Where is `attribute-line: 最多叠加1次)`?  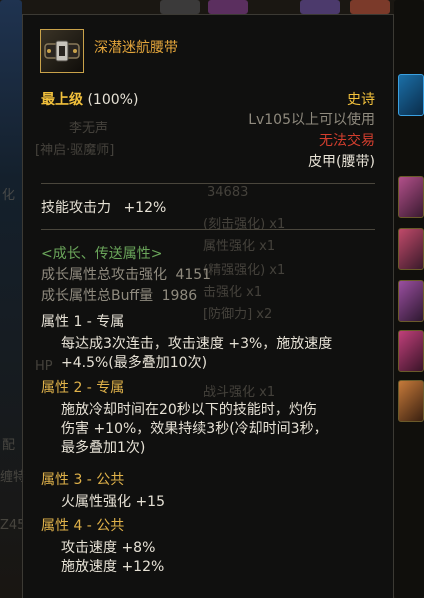 attribute-line: 最多叠加1次) is located at coordinates (103, 448).